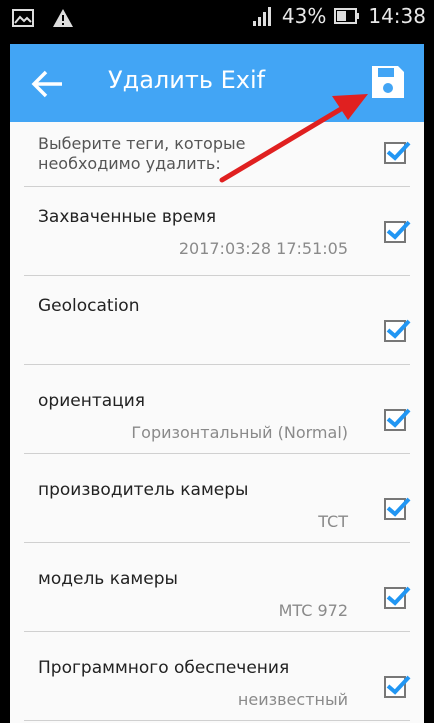  I want to click on arrow-left-icon, so click(46, 84).